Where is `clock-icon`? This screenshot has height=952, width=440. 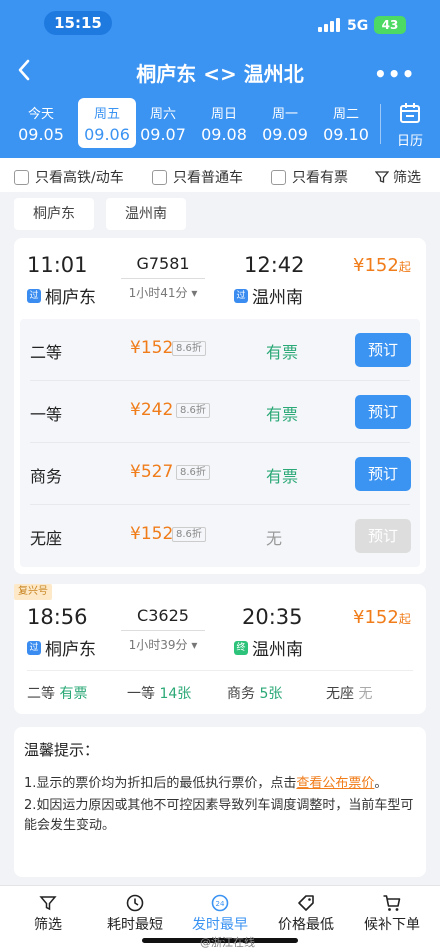
clock-icon is located at coordinates (135, 903).